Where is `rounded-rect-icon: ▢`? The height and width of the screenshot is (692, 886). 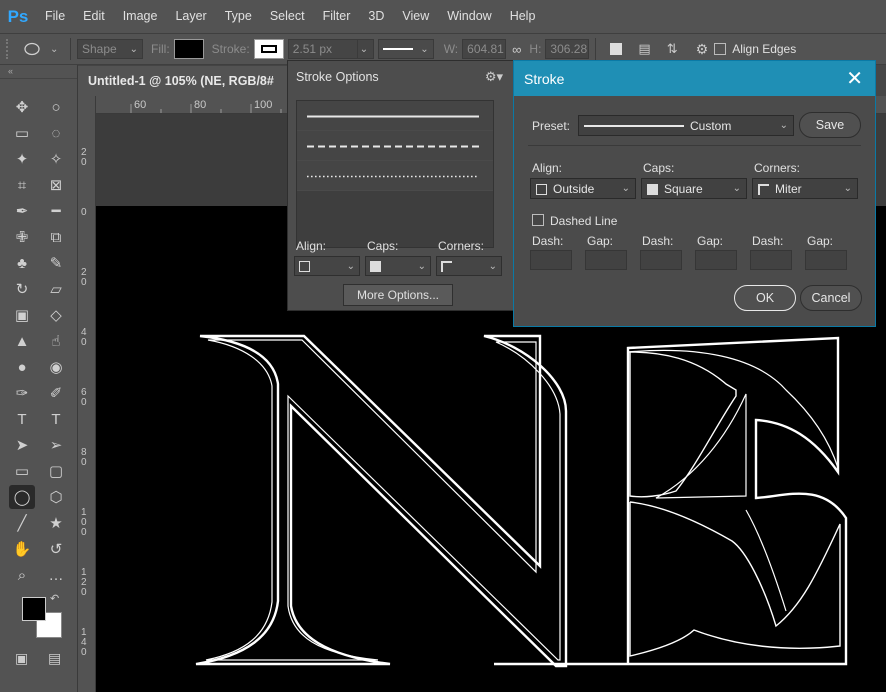
rounded-rect-icon: ▢ is located at coordinates (56, 471).